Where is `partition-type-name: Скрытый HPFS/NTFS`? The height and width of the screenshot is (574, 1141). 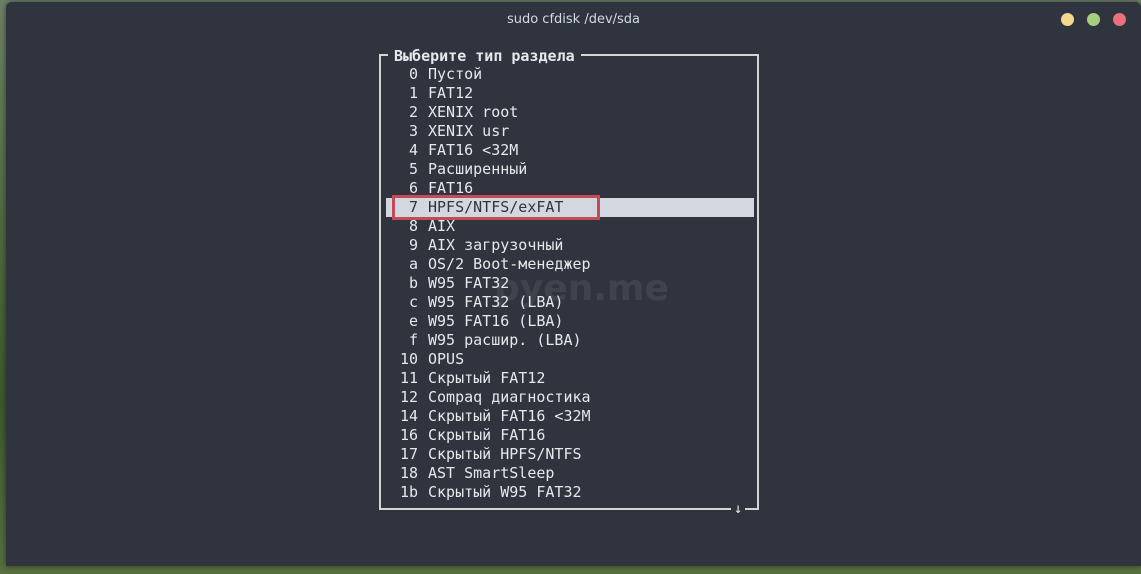 partition-type-name: Скрытый HPFS/NTFS is located at coordinates (505, 454).